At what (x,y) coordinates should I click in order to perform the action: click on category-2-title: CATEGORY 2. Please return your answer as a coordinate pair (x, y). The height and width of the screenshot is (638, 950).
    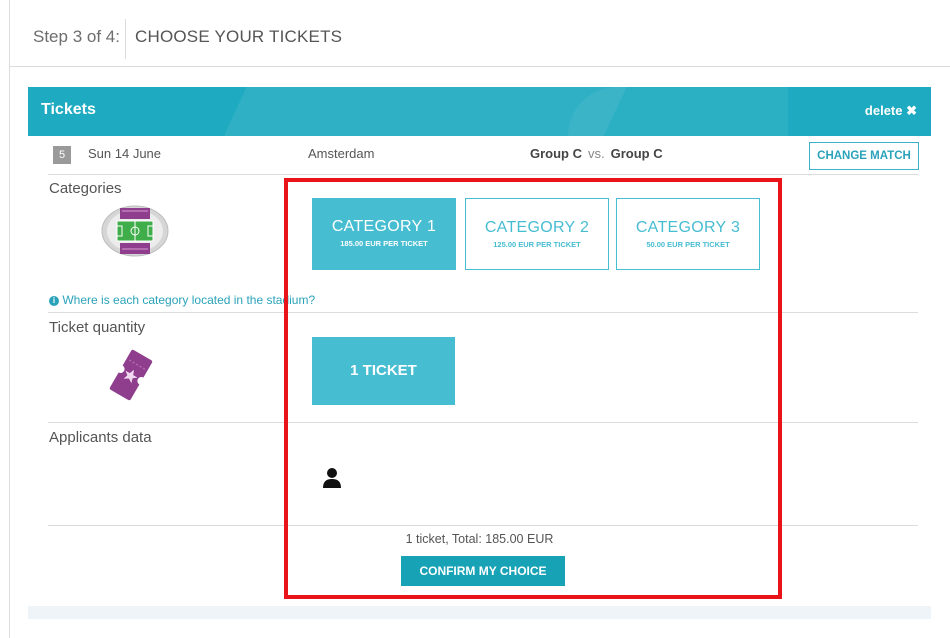
    Looking at the image, I should click on (537, 227).